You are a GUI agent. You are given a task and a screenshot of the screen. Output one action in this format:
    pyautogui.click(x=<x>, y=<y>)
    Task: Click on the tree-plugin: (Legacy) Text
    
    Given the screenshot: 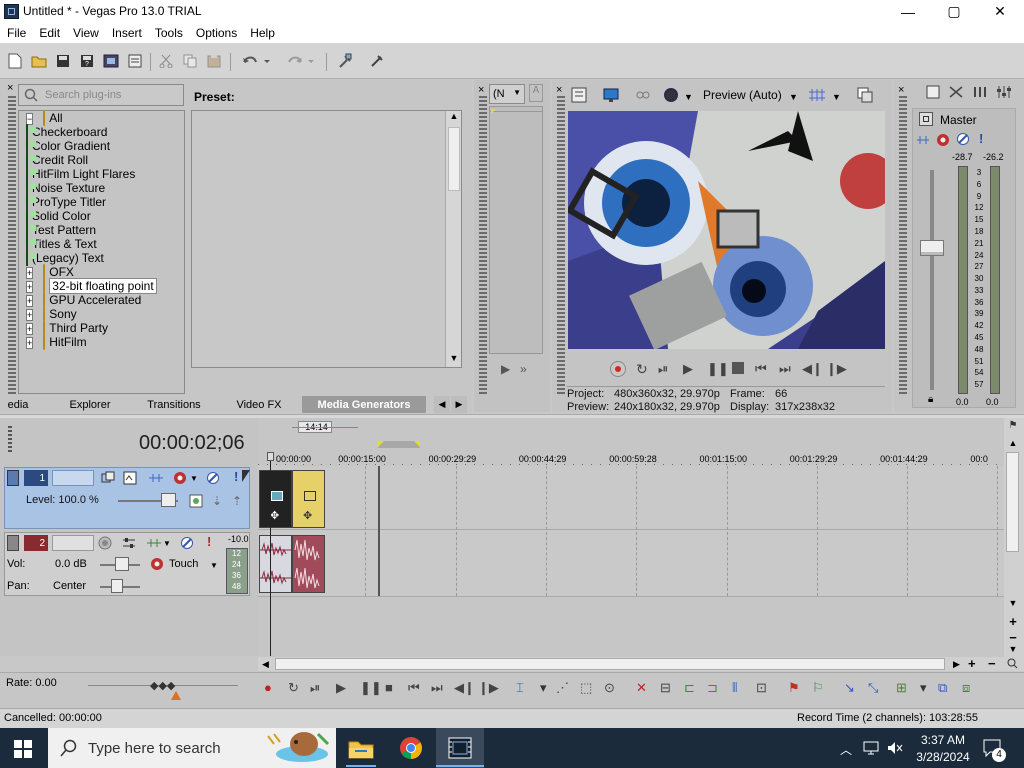 What is the action you would take?
    pyautogui.click(x=106, y=258)
    